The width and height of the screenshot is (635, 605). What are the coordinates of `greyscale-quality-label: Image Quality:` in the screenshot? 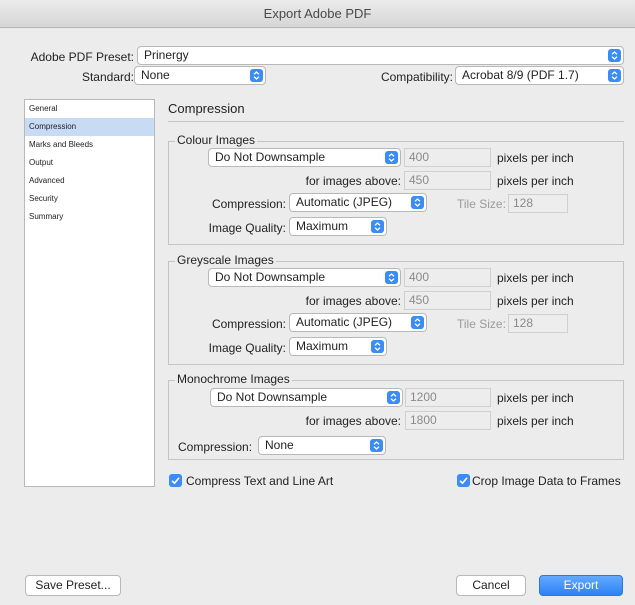 It's located at (247, 348).